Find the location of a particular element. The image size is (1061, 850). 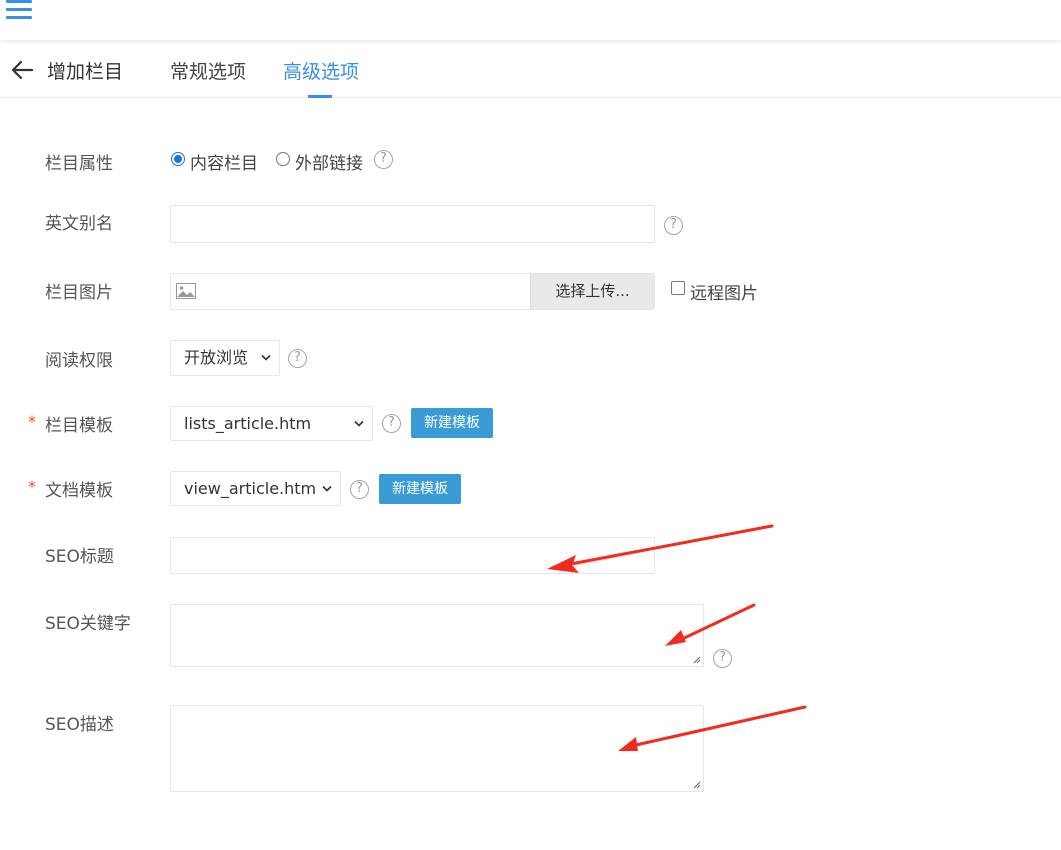

doc-template-select-value: view_article.htm is located at coordinates (250, 488).